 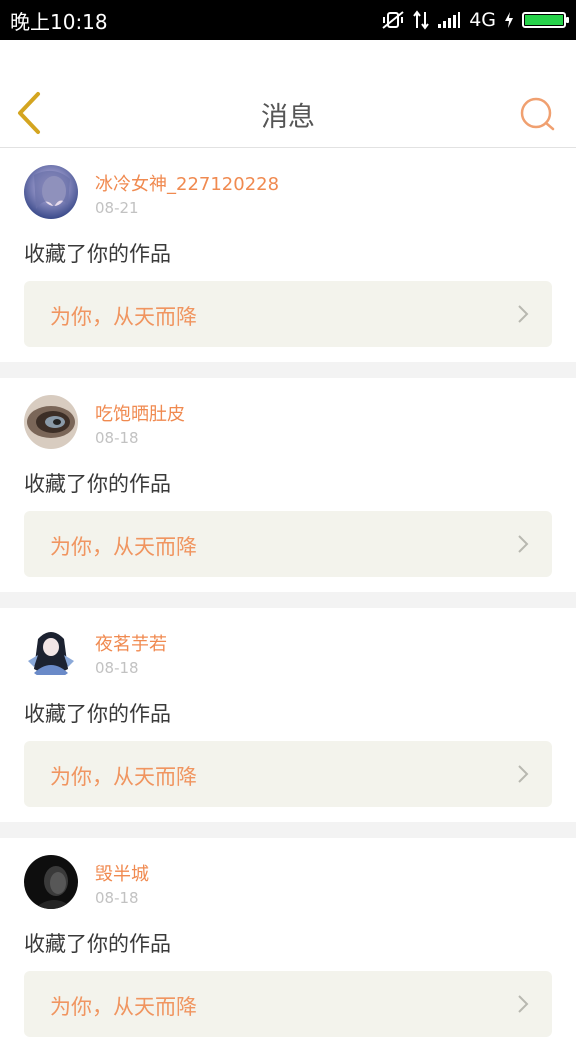 I want to click on username: 冰冷女神_227120228, so click(x=187, y=183).